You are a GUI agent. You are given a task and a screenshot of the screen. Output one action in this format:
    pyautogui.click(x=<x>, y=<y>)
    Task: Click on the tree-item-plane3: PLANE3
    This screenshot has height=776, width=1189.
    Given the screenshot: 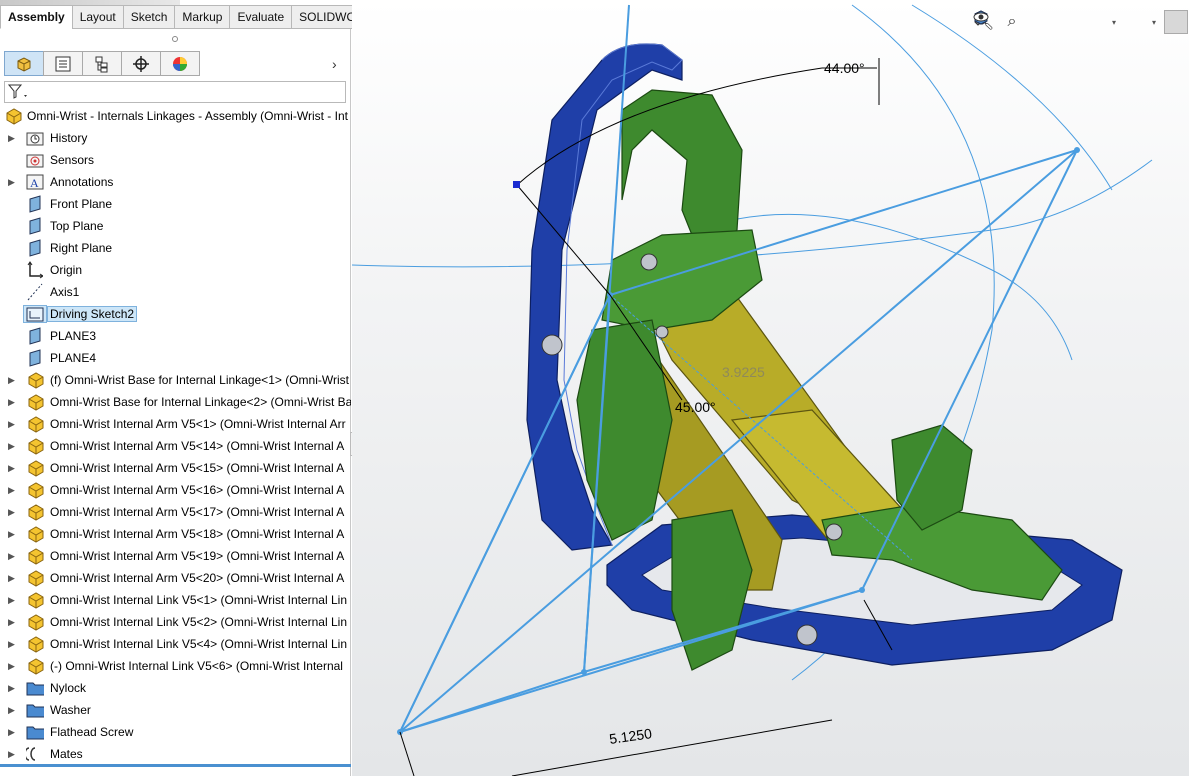 What is the action you would take?
    pyautogui.click(x=175, y=336)
    